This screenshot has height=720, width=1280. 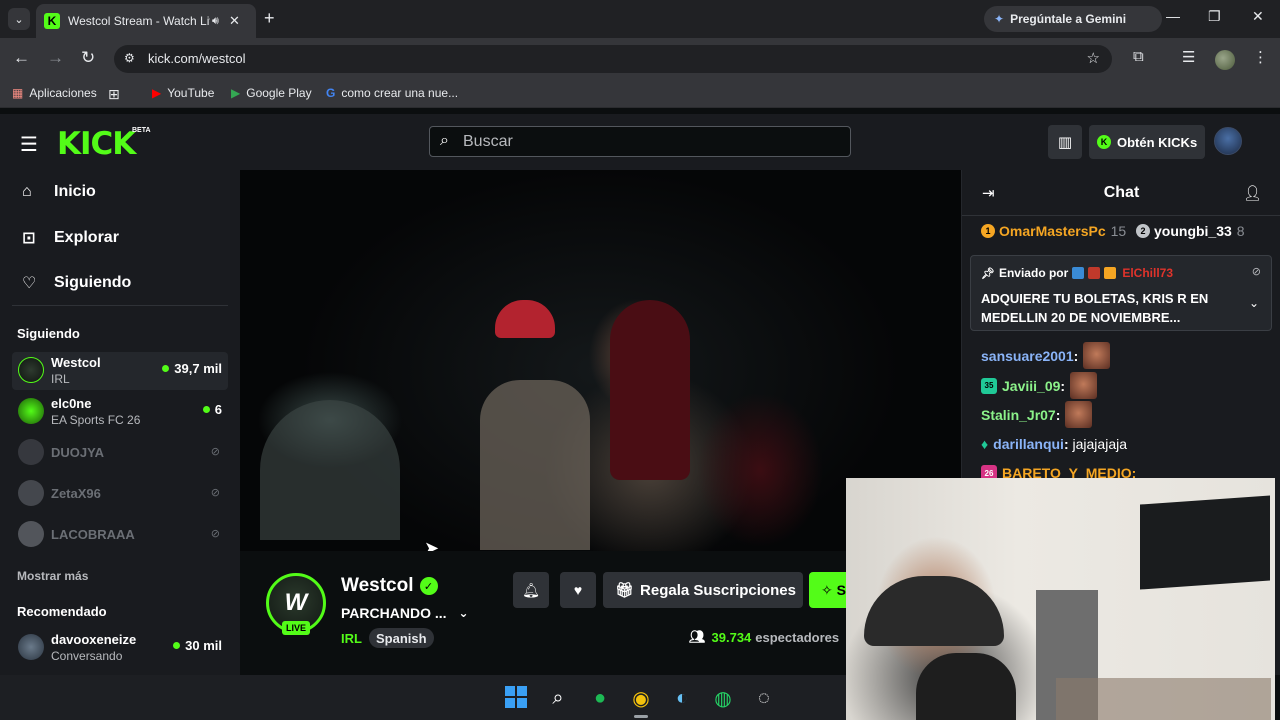 I want to click on user-list-icon: 👤︎, so click(x=1252, y=193).